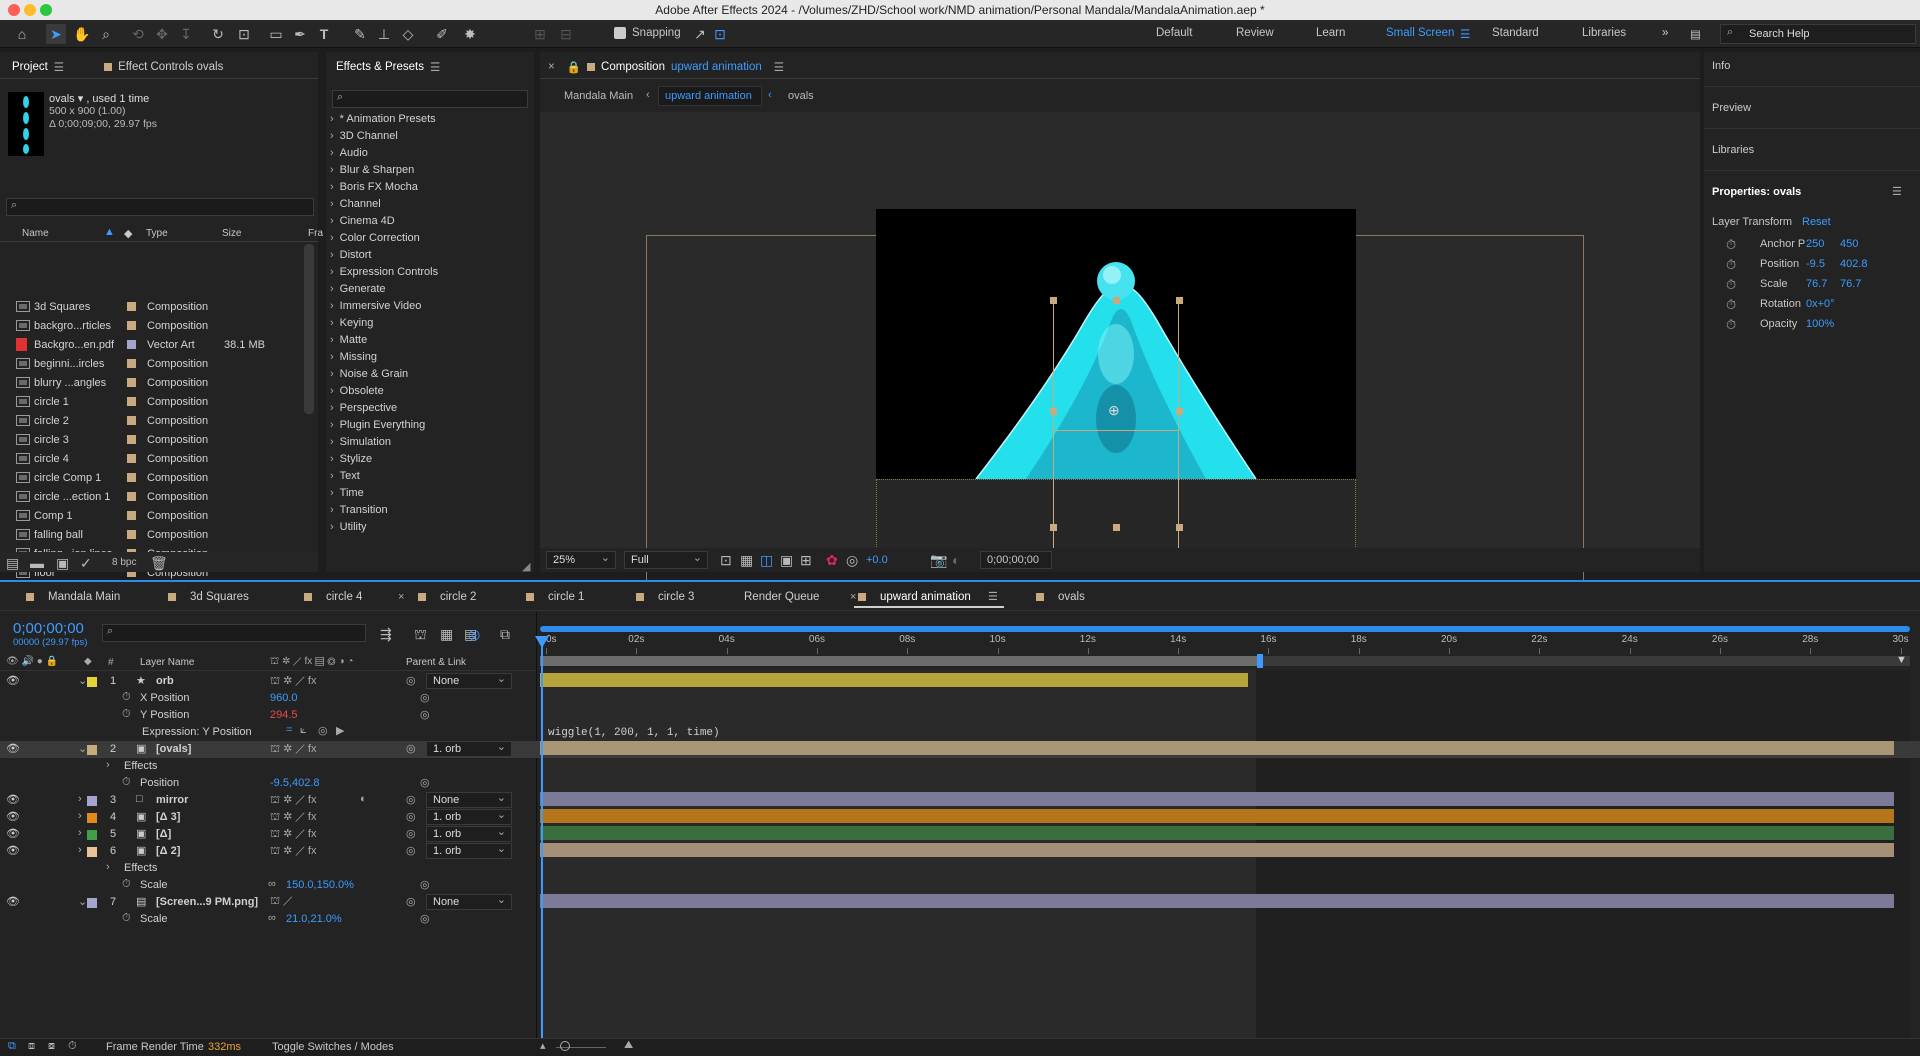 This screenshot has width=1920, height=1056. What do you see at coordinates (349, 340) in the screenshot?
I see `effects-category: Matte` at bounding box center [349, 340].